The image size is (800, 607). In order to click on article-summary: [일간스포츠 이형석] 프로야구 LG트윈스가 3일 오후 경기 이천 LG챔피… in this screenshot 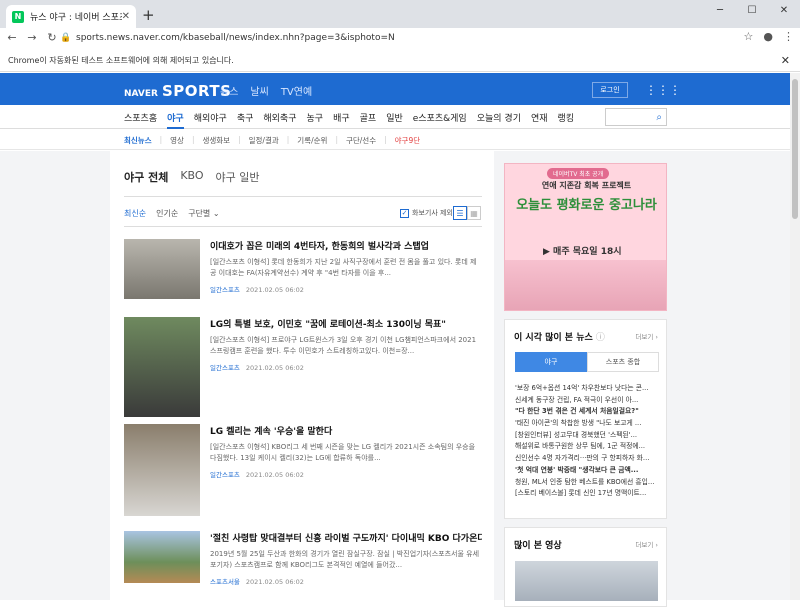, I will do `click(343, 345)`.